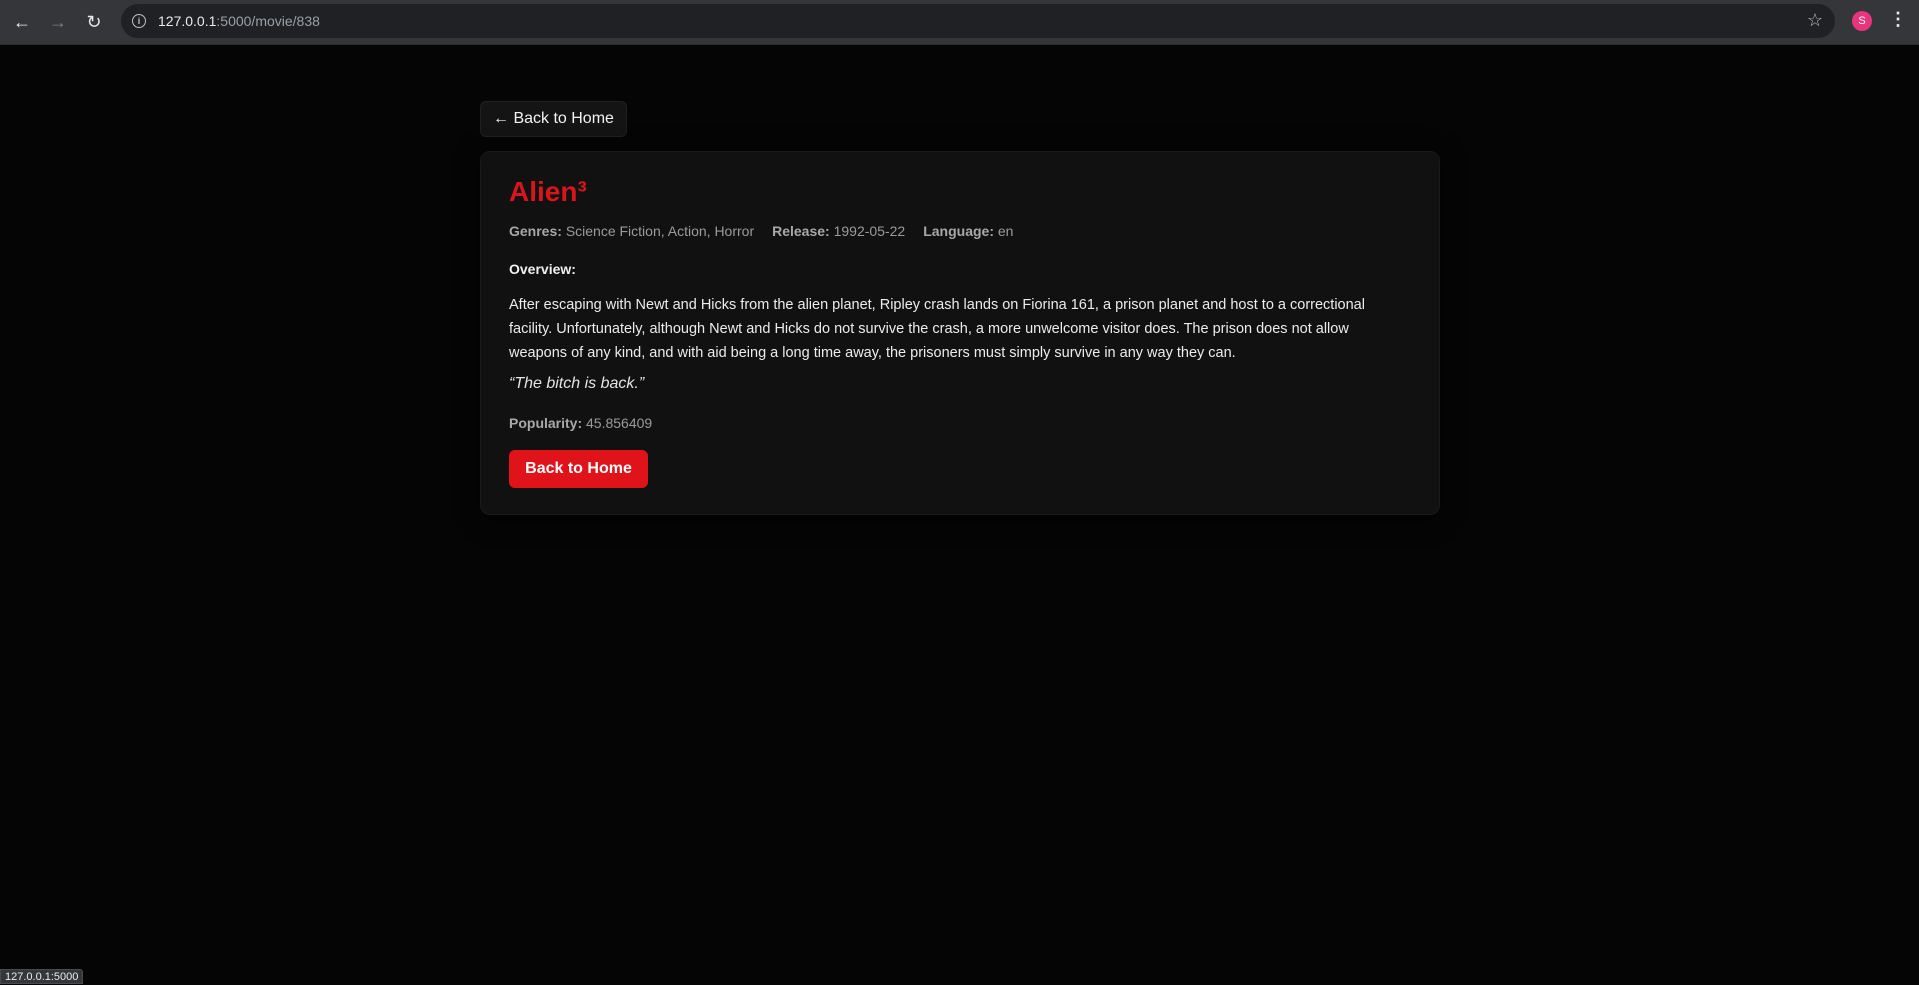 The image size is (1919, 985). I want to click on language-value: en, so click(1005, 231).